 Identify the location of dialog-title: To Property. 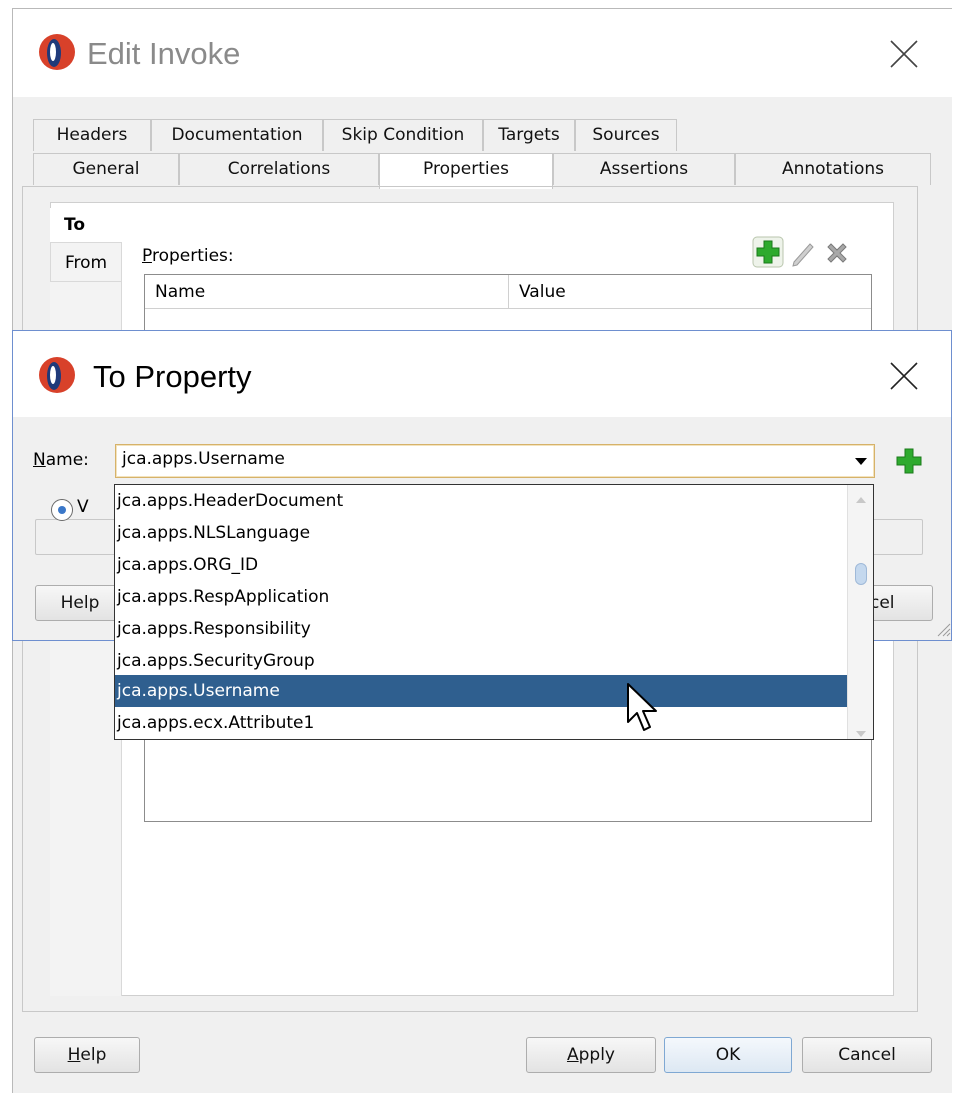
(172, 376).